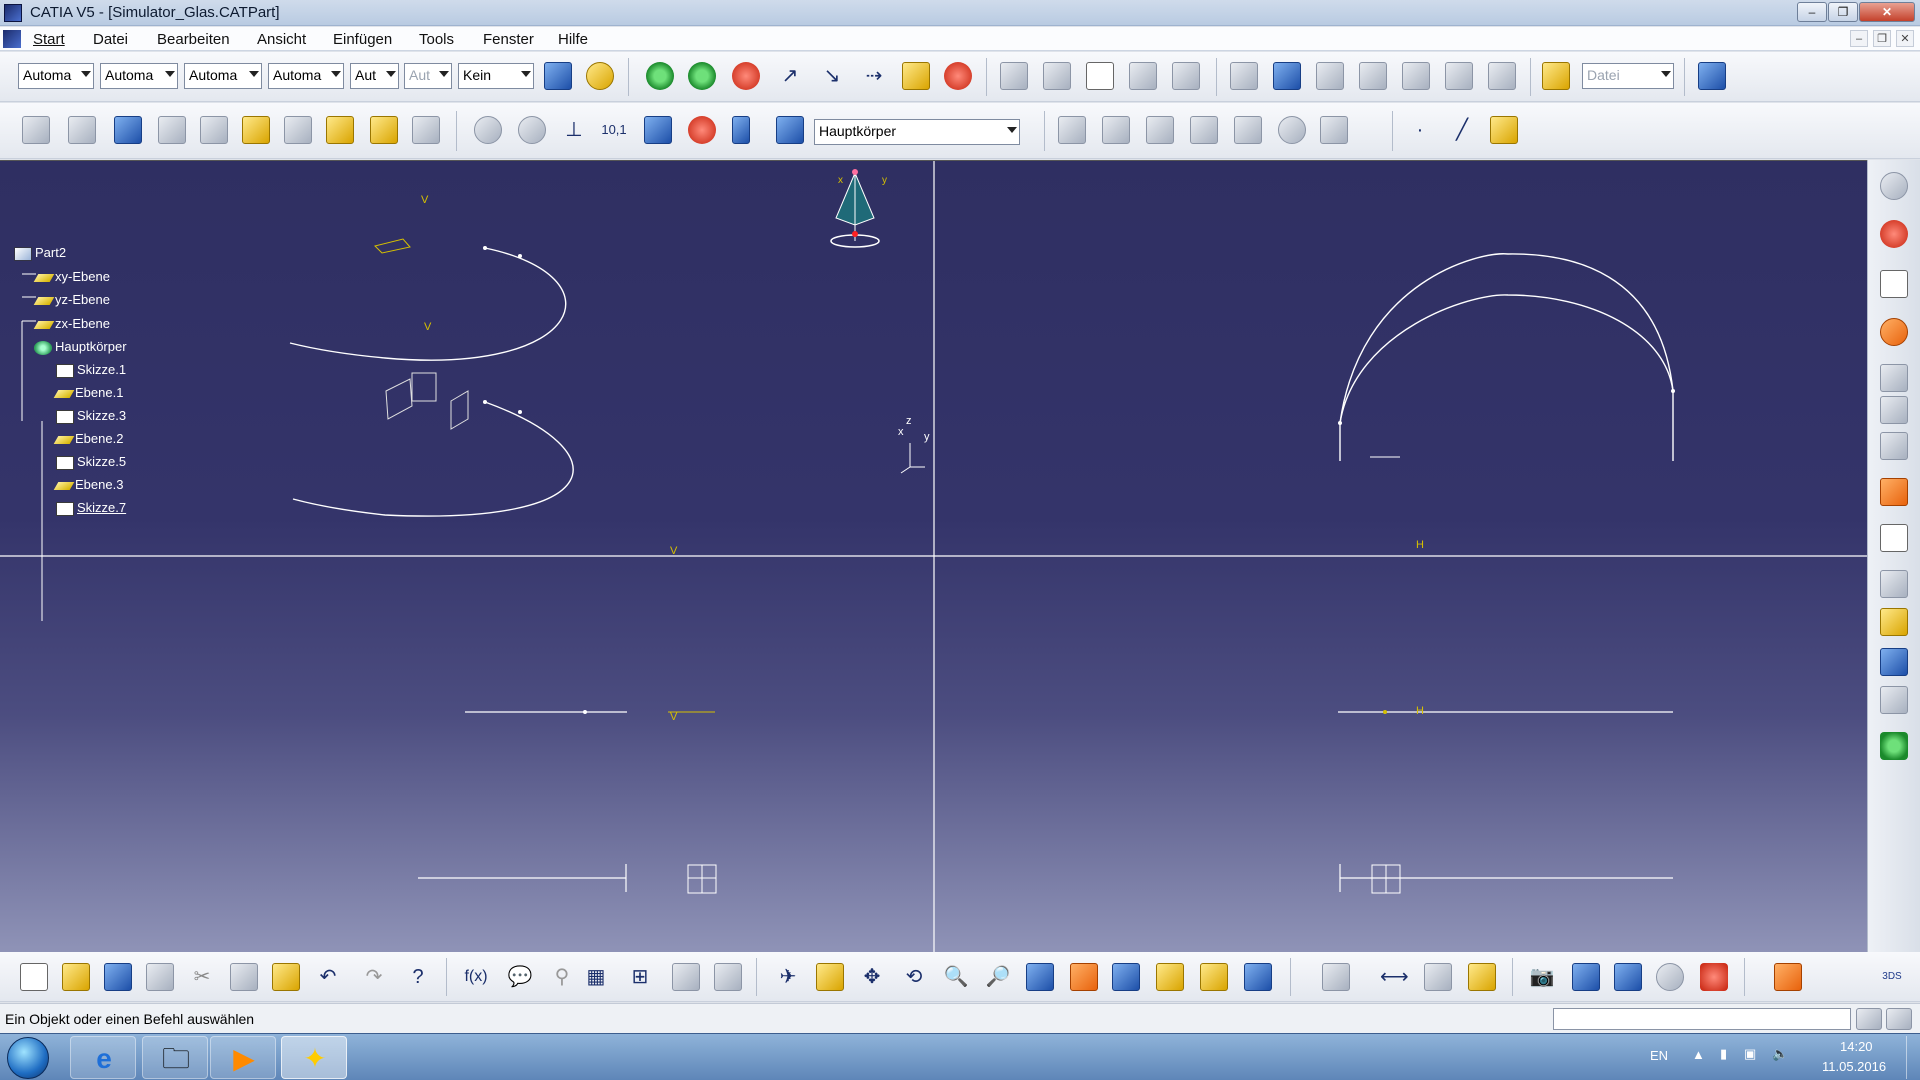  I want to click on tree-item-sketch-3: Skizze.3, so click(91, 416).